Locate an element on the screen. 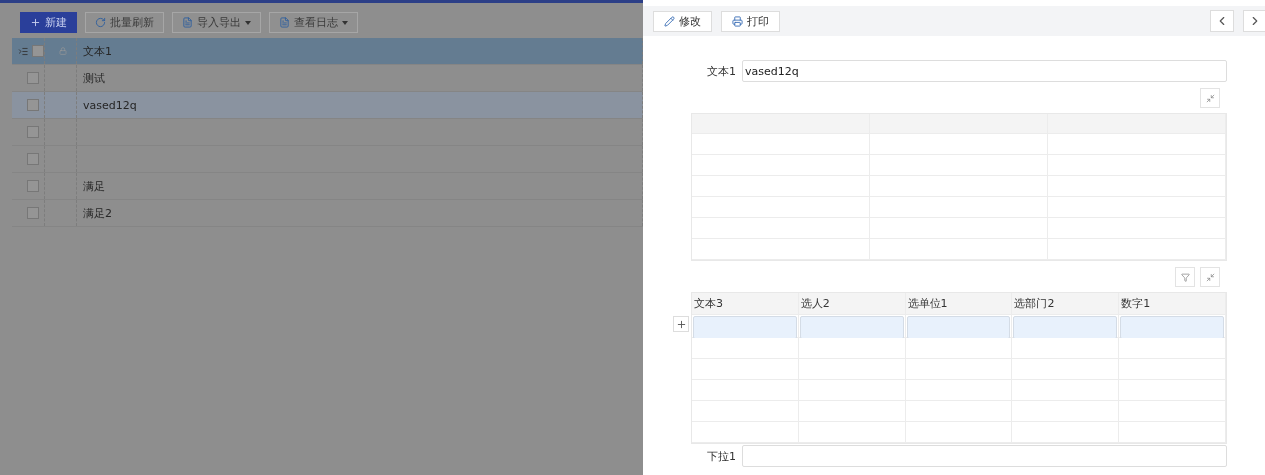 This screenshot has width=1265, height=475. lock-icon is located at coordinates (63, 51).